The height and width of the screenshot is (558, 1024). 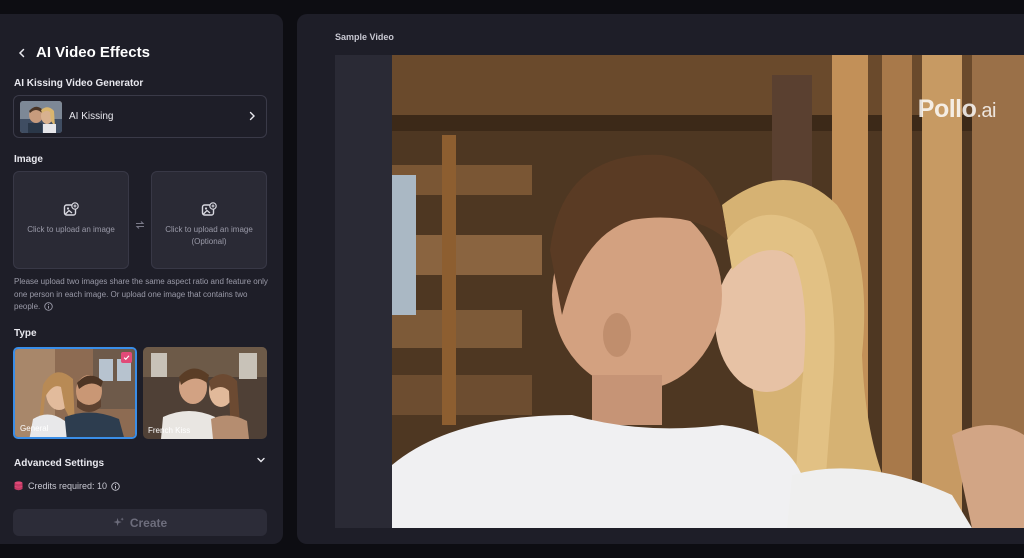 I want to click on effect-selector: AI Kissing, so click(x=140, y=116).